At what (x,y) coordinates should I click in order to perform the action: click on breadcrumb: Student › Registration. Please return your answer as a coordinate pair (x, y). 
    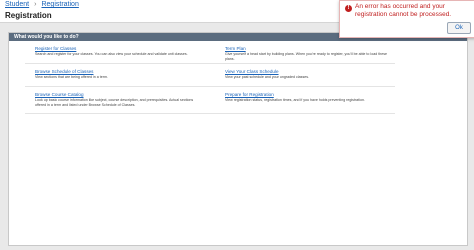
    Looking at the image, I should click on (42, 4).